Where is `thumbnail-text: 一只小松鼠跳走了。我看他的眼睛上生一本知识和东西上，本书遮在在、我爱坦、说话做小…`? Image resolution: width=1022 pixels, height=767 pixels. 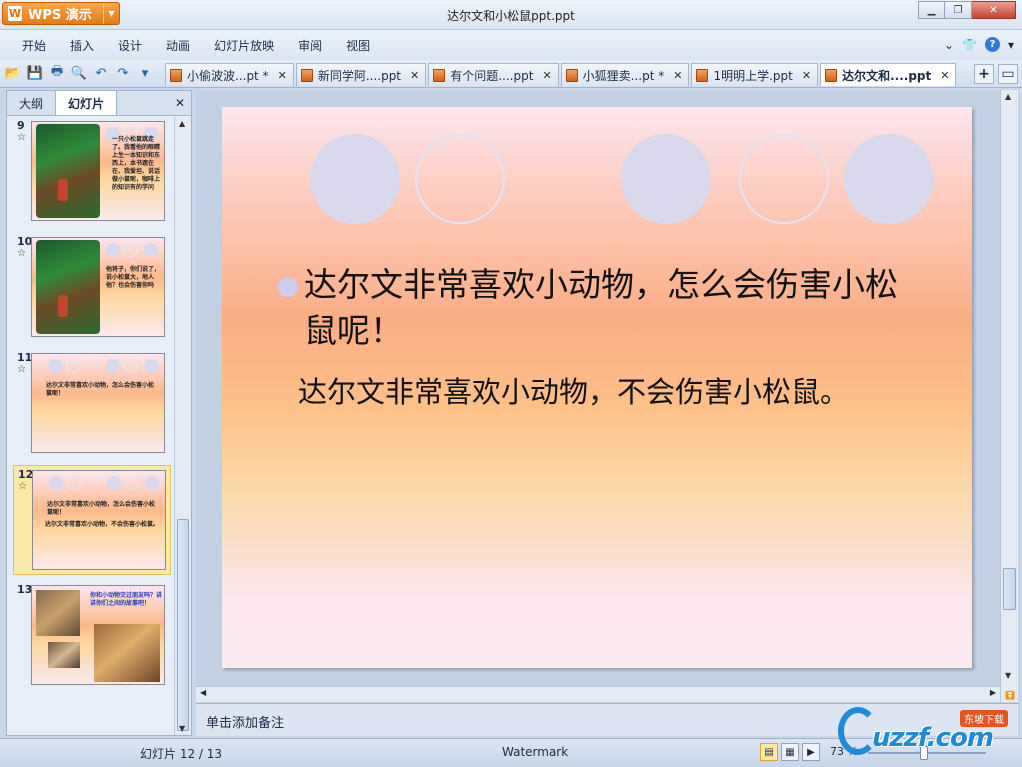
thumbnail-text: 一只小松鼠跳走了。我看他的眼睛上生一本知识和东西上，本书遮在在、我爱坦、说话做小… is located at coordinates (136, 163).